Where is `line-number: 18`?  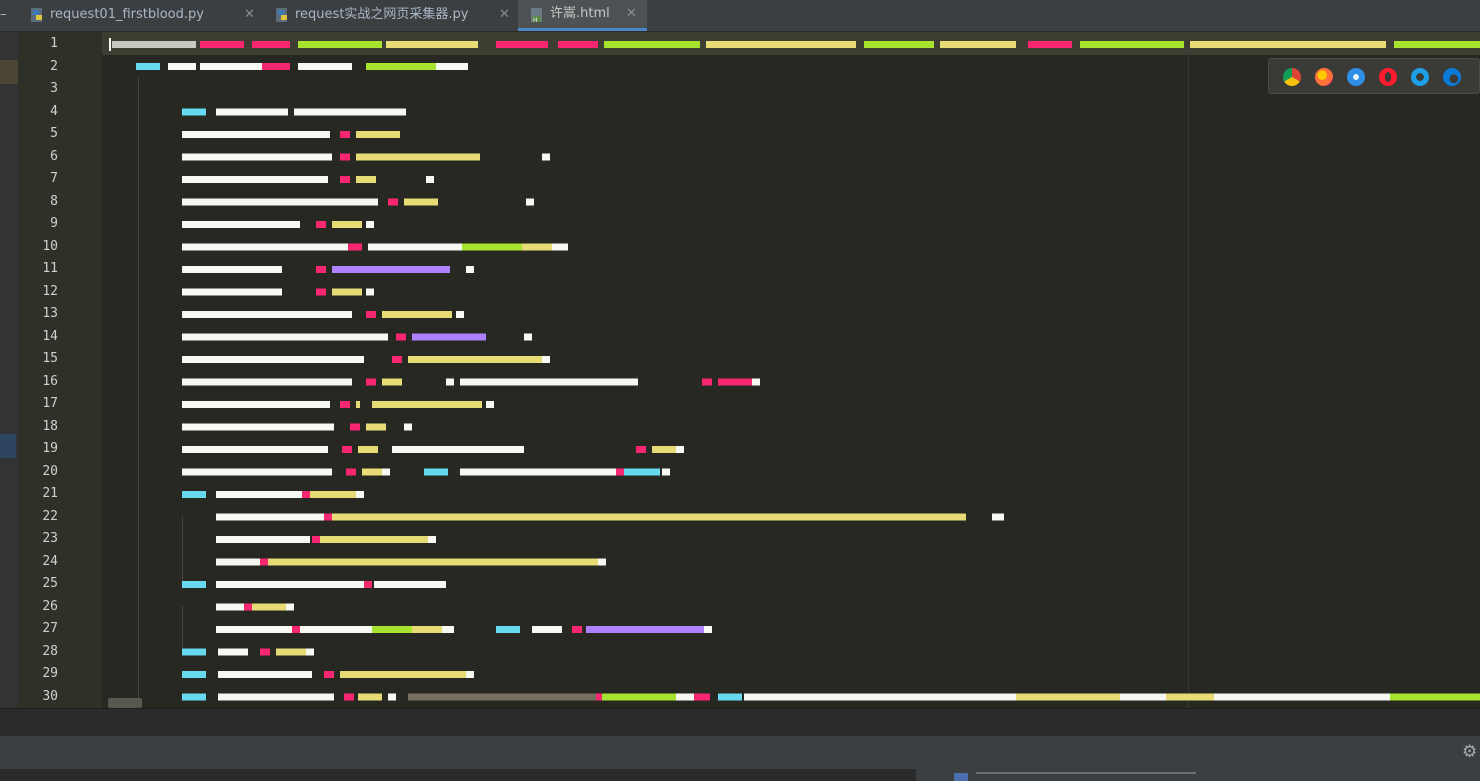 line-number: 18 is located at coordinates (50, 426).